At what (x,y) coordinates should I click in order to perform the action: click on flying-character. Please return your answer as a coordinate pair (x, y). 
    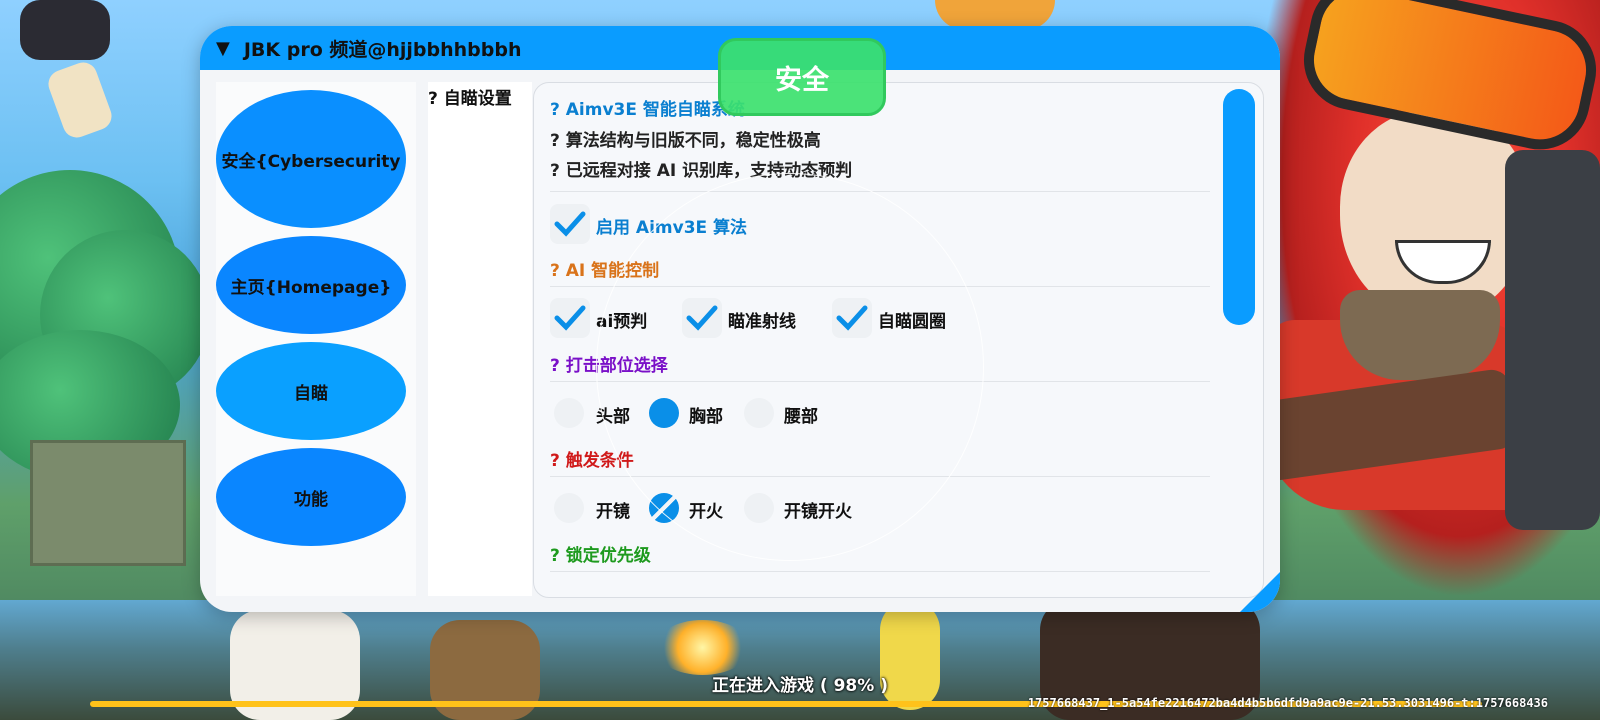
    Looking at the image, I should click on (65, 30).